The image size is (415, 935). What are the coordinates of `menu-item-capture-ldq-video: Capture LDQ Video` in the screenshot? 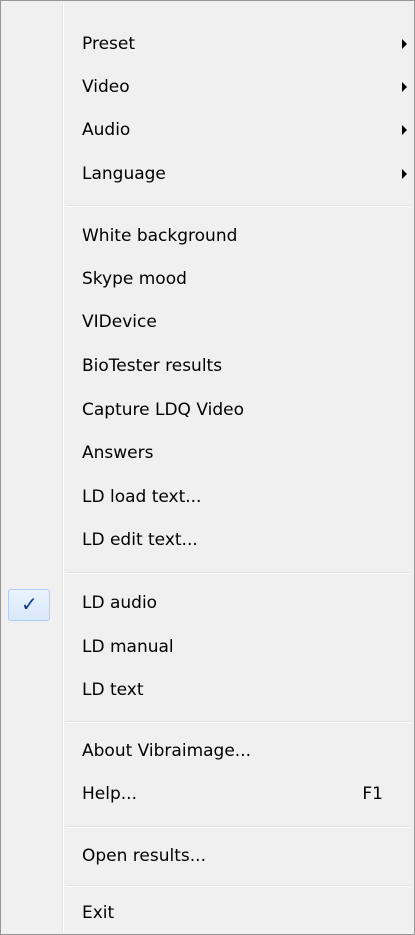 It's located at (207, 410).